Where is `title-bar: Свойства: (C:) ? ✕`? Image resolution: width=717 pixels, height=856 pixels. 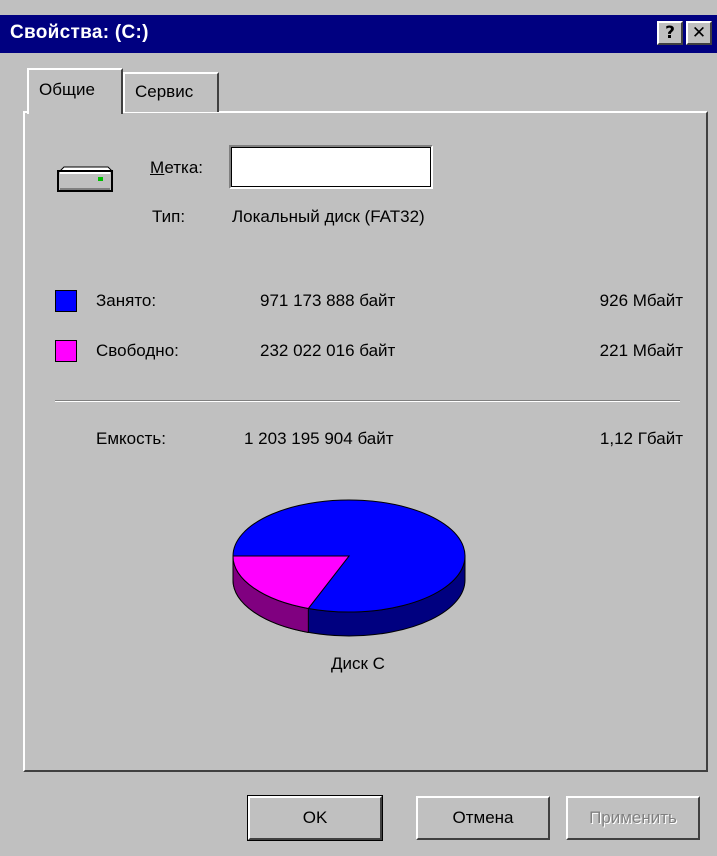 title-bar: Свойства: (C:) ? ✕ is located at coordinates (358, 34).